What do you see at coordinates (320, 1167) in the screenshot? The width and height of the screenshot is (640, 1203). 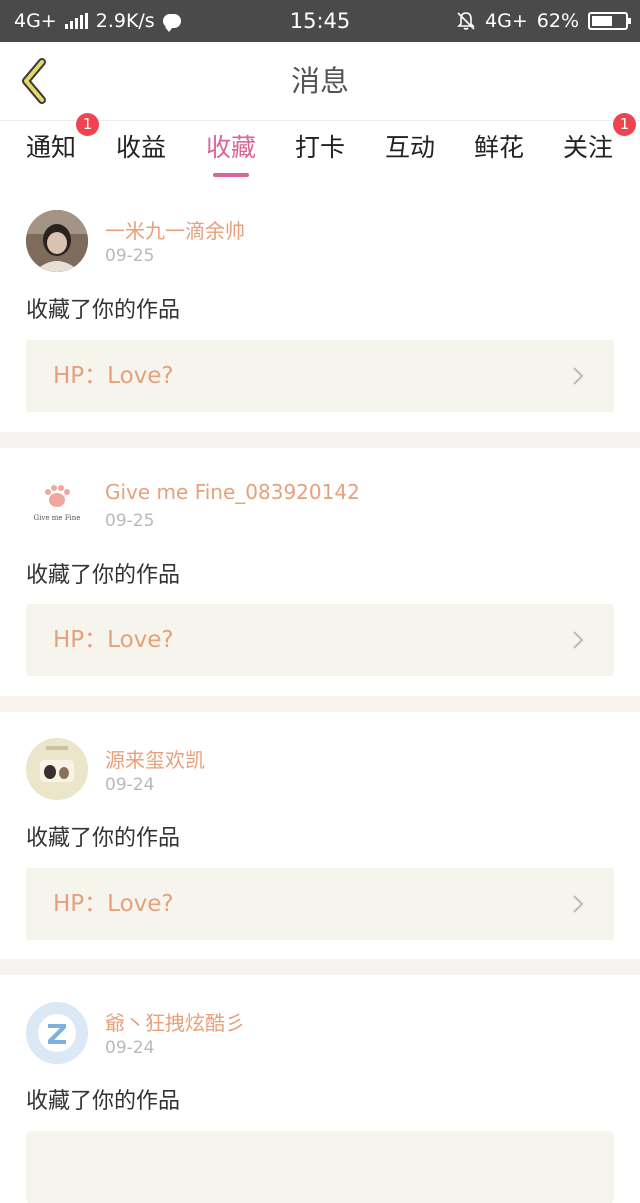 I see `work-link` at bounding box center [320, 1167].